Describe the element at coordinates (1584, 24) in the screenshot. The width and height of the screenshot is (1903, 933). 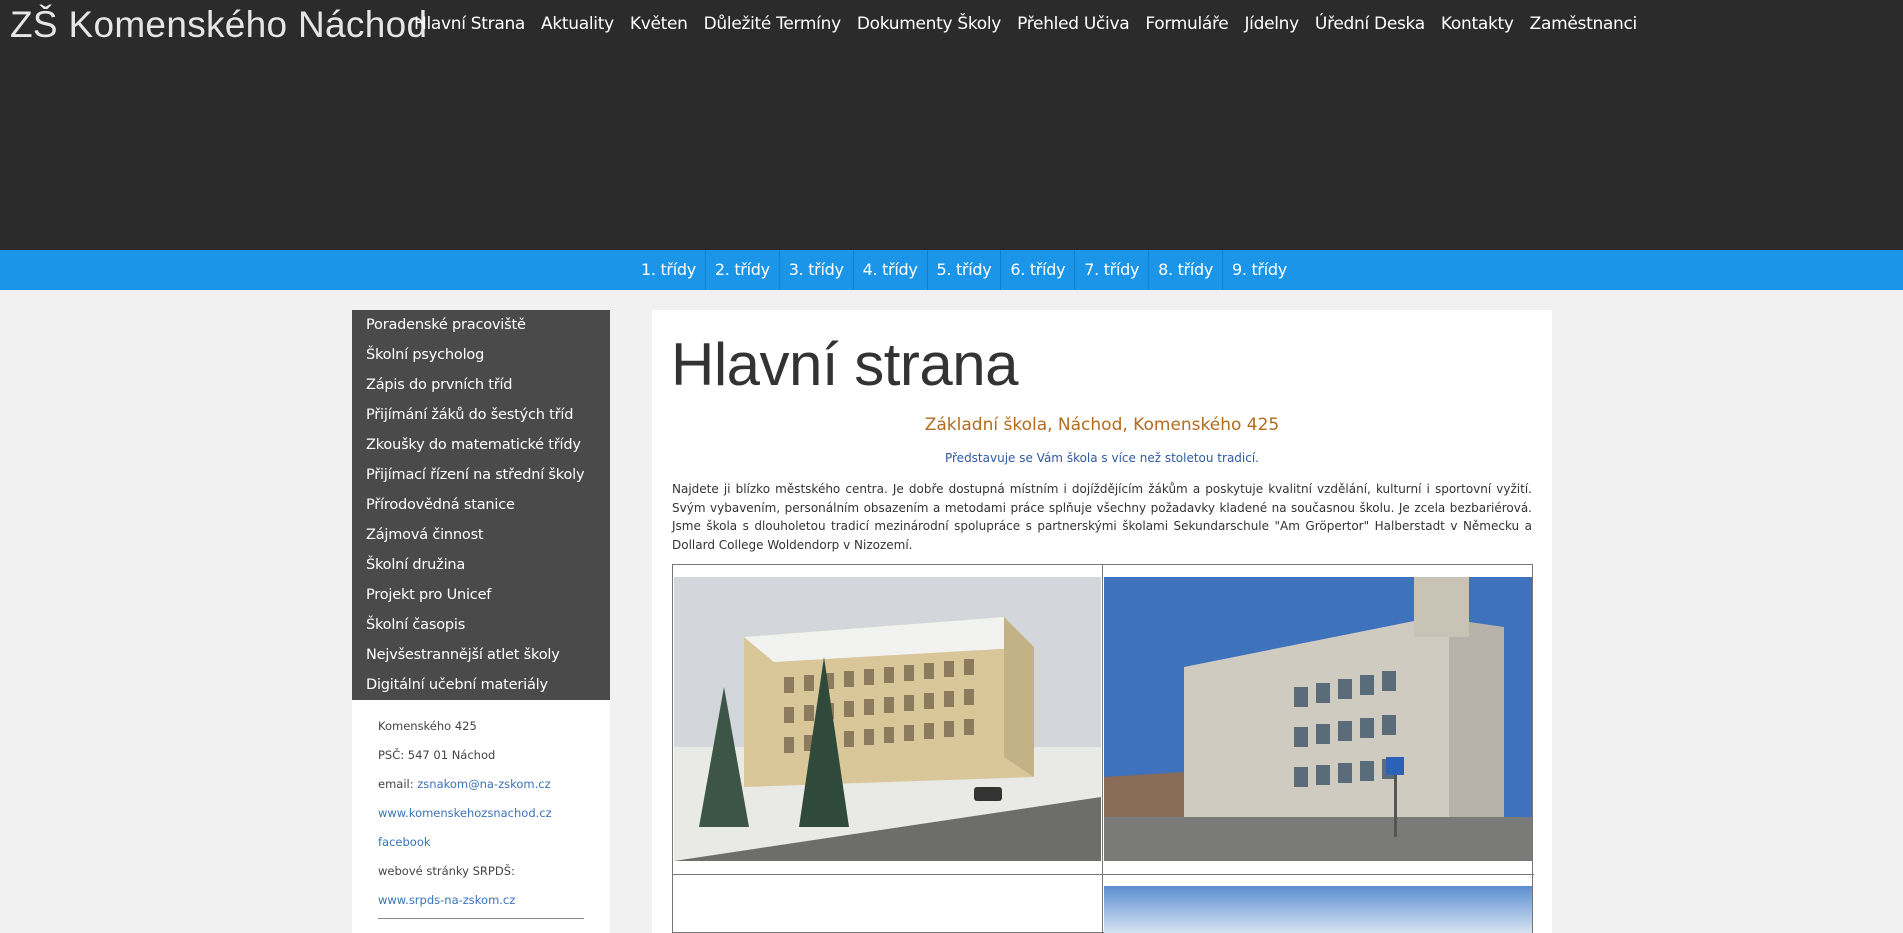
I see `nav-zamestnanci: Zaměstnanci` at that location.